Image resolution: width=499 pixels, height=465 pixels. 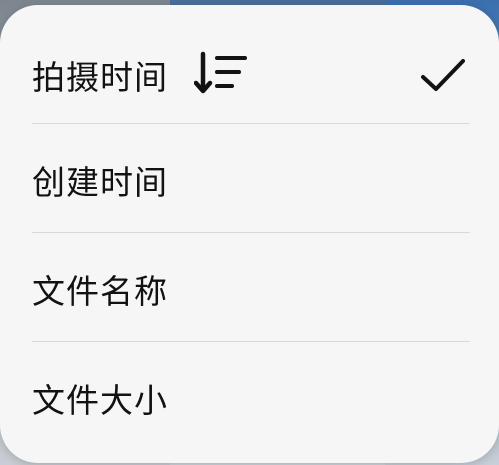 I want to click on sort-descending-icon, so click(x=221, y=74).